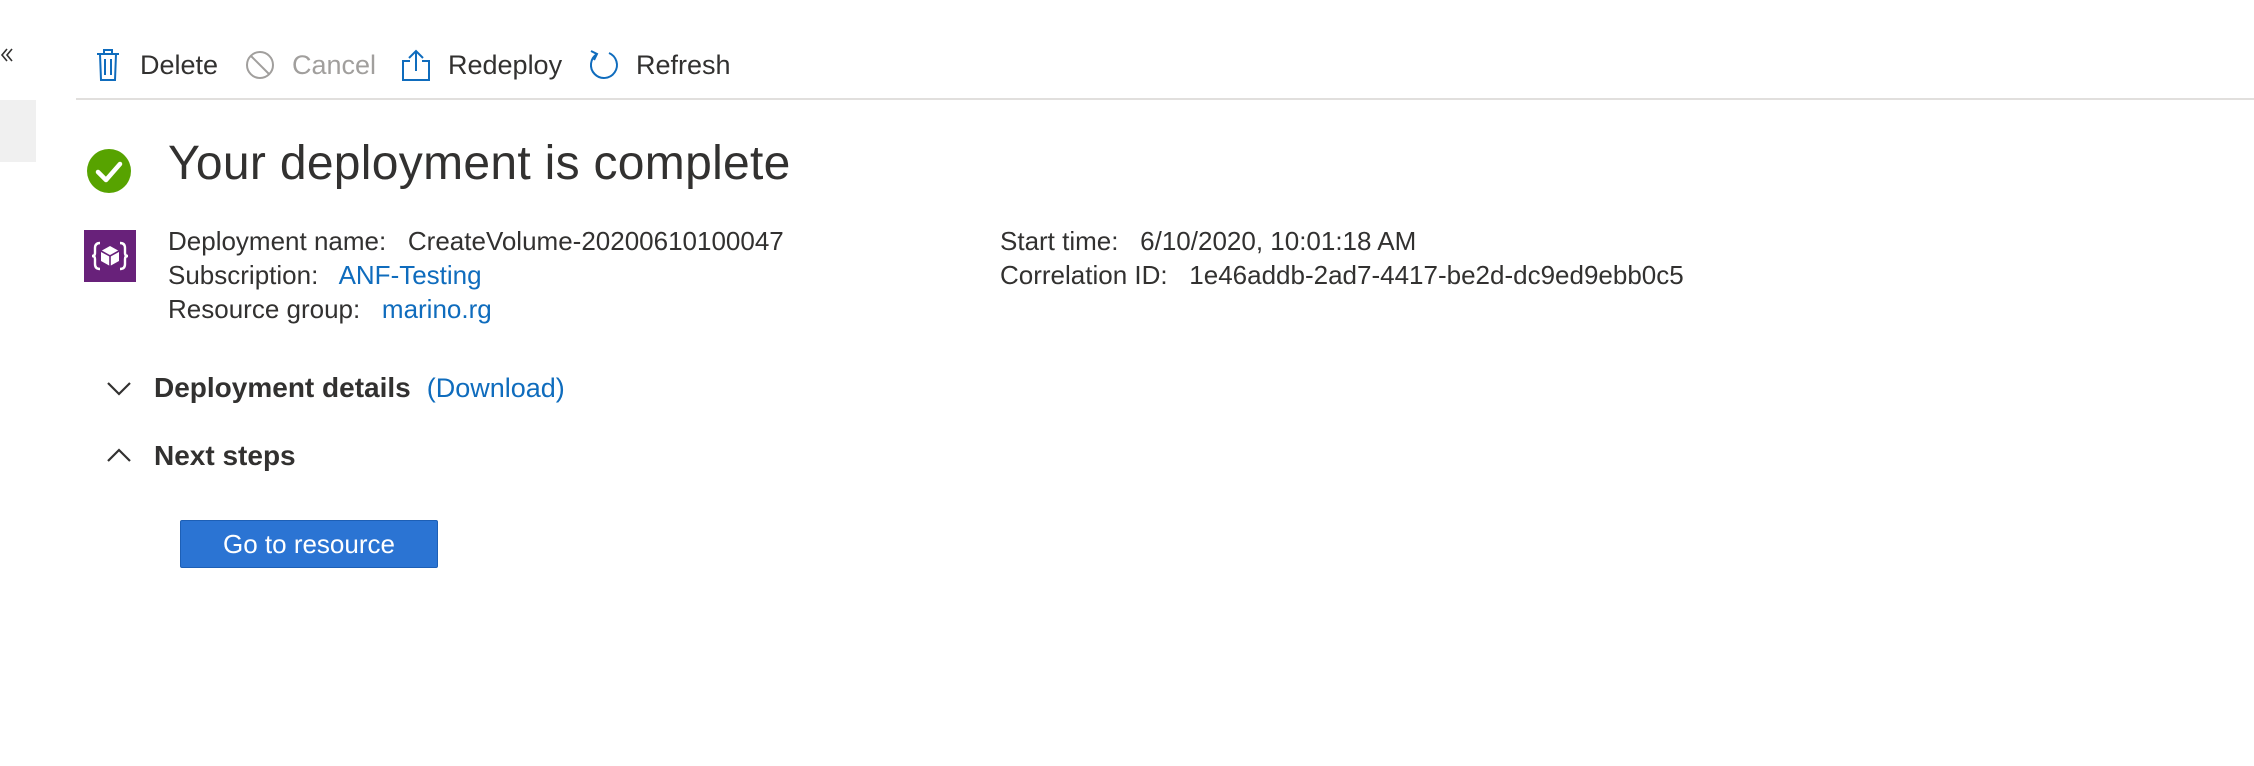 Image resolution: width=2254 pixels, height=766 pixels. What do you see at coordinates (108, 65) in the screenshot?
I see `trash-icon` at bounding box center [108, 65].